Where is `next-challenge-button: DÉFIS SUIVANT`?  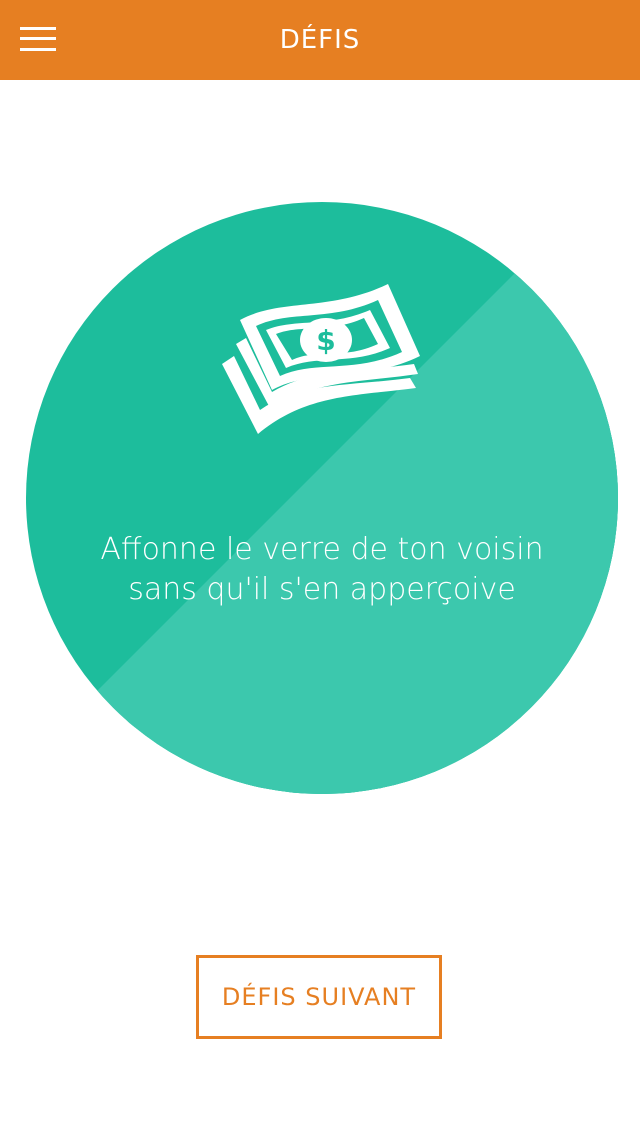
next-challenge-button: DÉFIS SUIVANT is located at coordinates (319, 997).